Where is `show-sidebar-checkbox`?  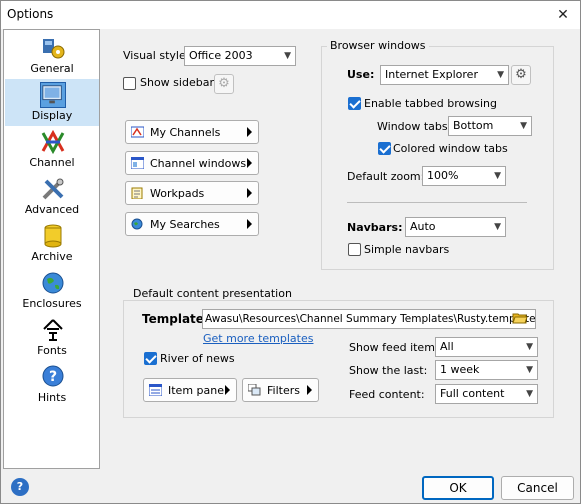
show-sidebar-checkbox is located at coordinates (129, 83).